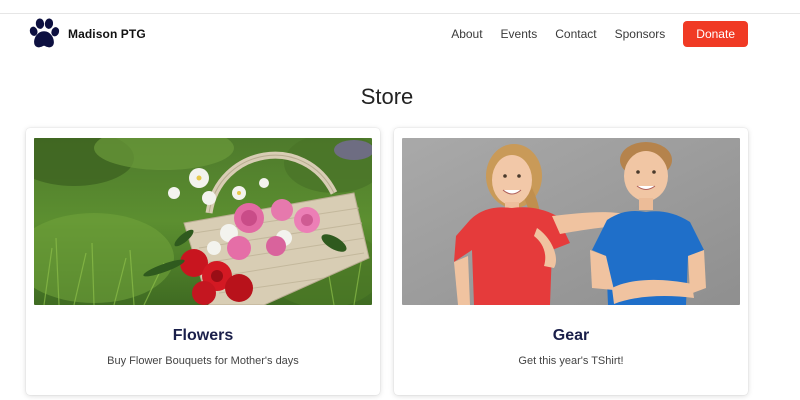 The height and width of the screenshot is (400, 800). I want to click on nav-link-contact: Contact, so click(575, 34).